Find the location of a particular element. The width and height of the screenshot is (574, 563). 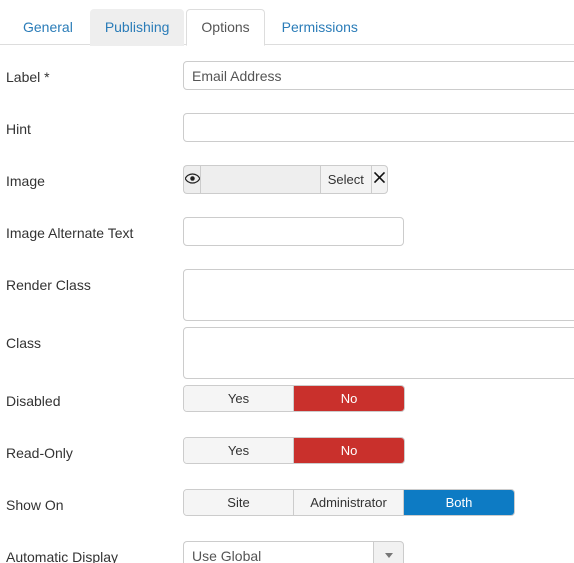

form-row-class: Class is located at coordinates (287, 353).